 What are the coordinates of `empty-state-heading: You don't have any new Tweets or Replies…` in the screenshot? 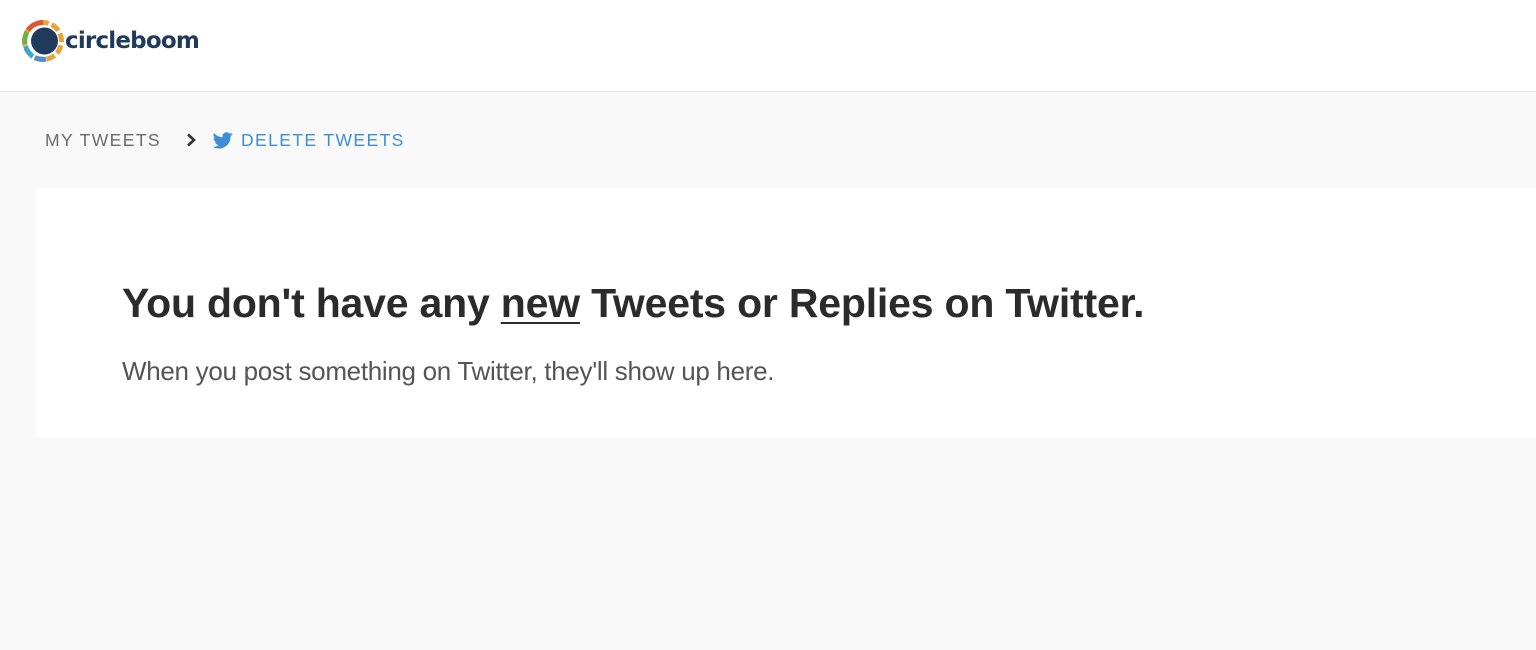 It's located at (633, 303).